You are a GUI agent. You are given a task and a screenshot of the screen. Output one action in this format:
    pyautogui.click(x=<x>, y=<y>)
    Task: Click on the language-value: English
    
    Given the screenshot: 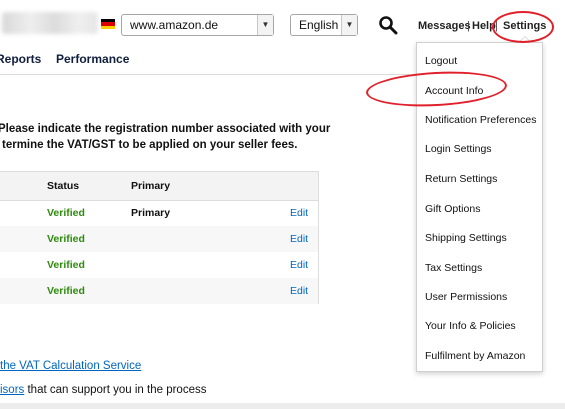 What is the action you would take?
    pyautogui.click(x=319, y=25)
    